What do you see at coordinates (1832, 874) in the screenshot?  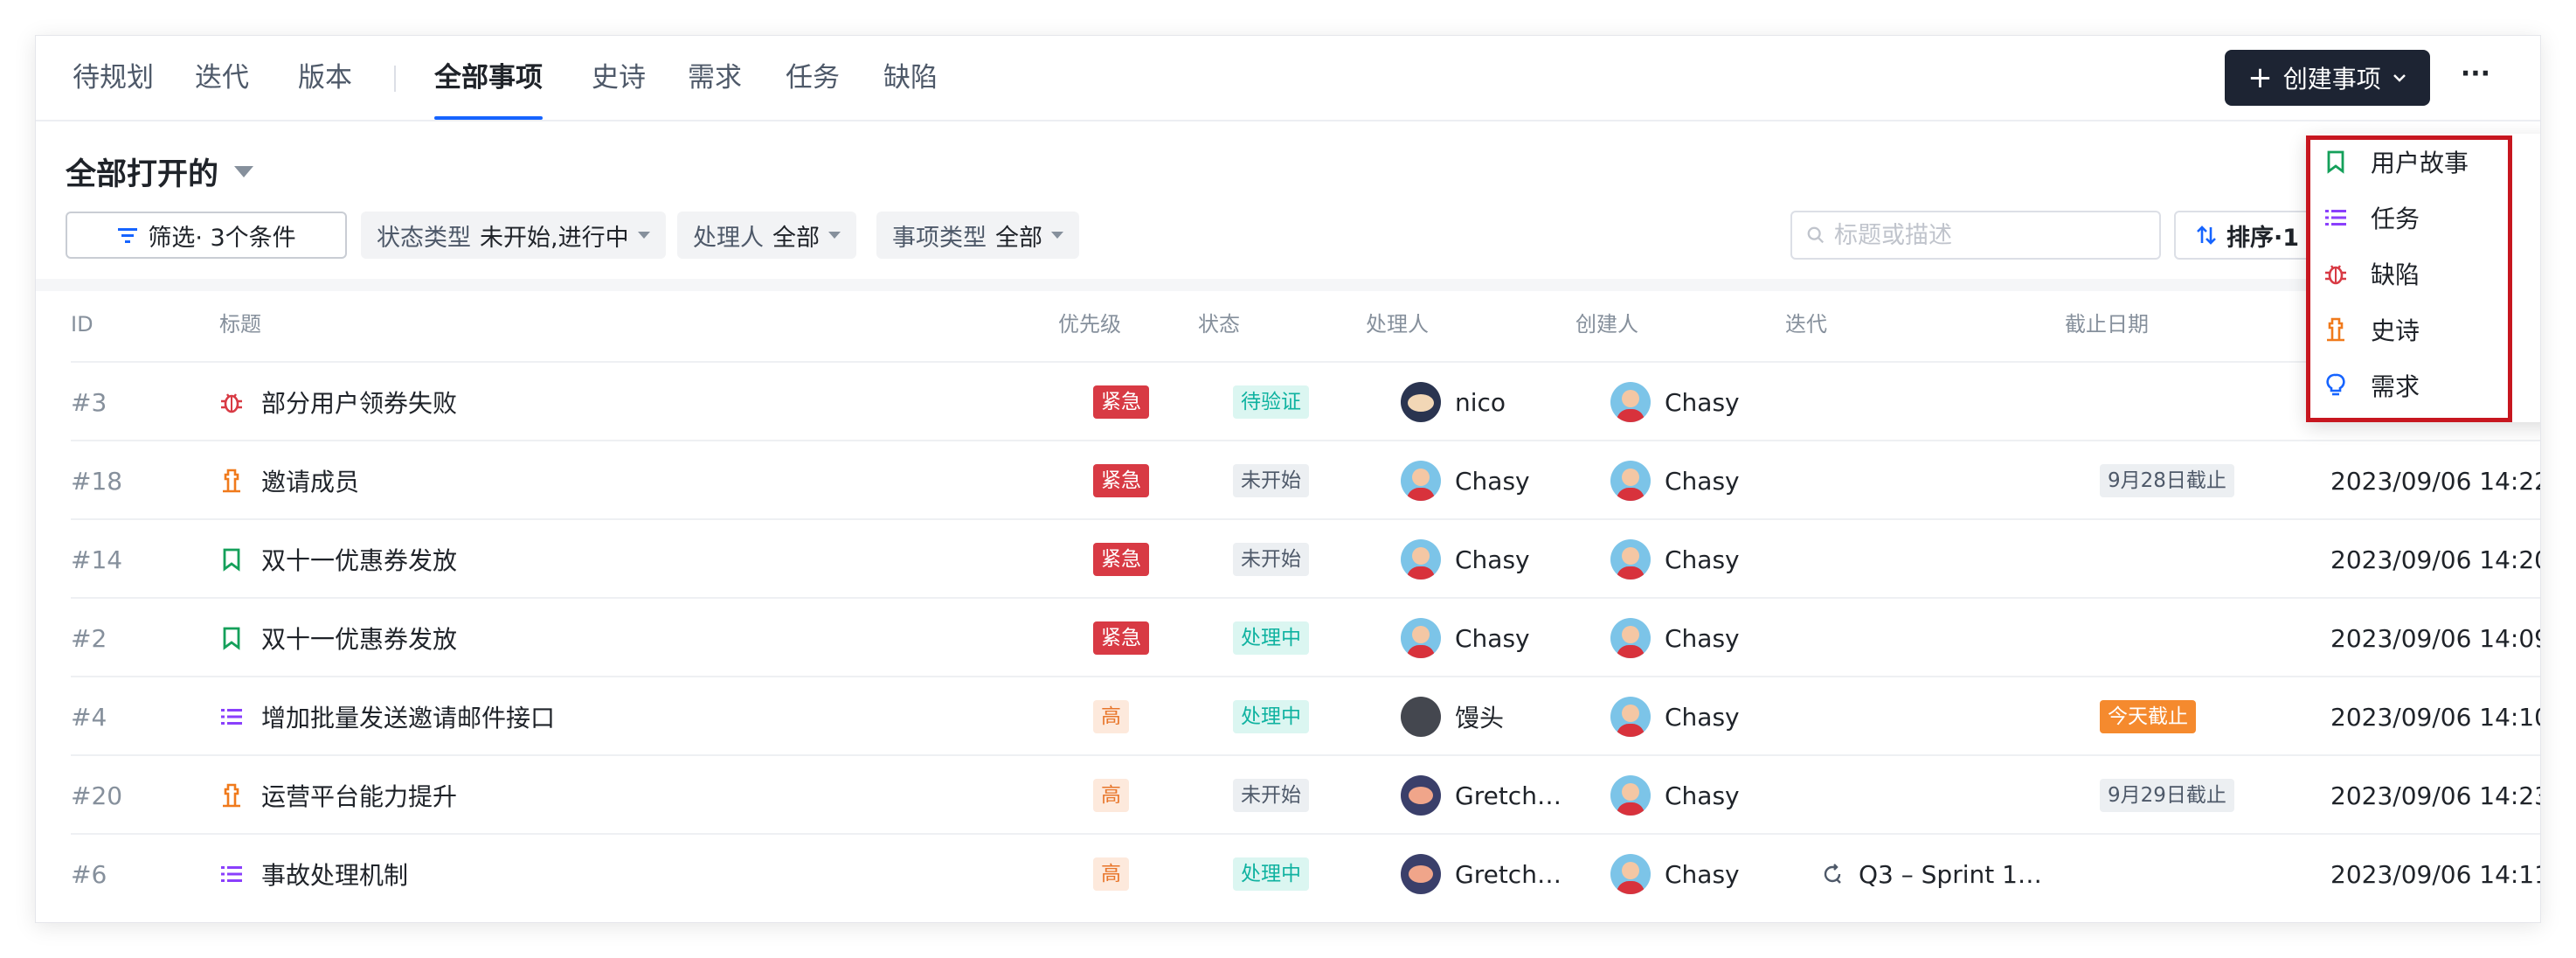 I see `sprint-cycle-icon` at bounding box center [1832, 874].